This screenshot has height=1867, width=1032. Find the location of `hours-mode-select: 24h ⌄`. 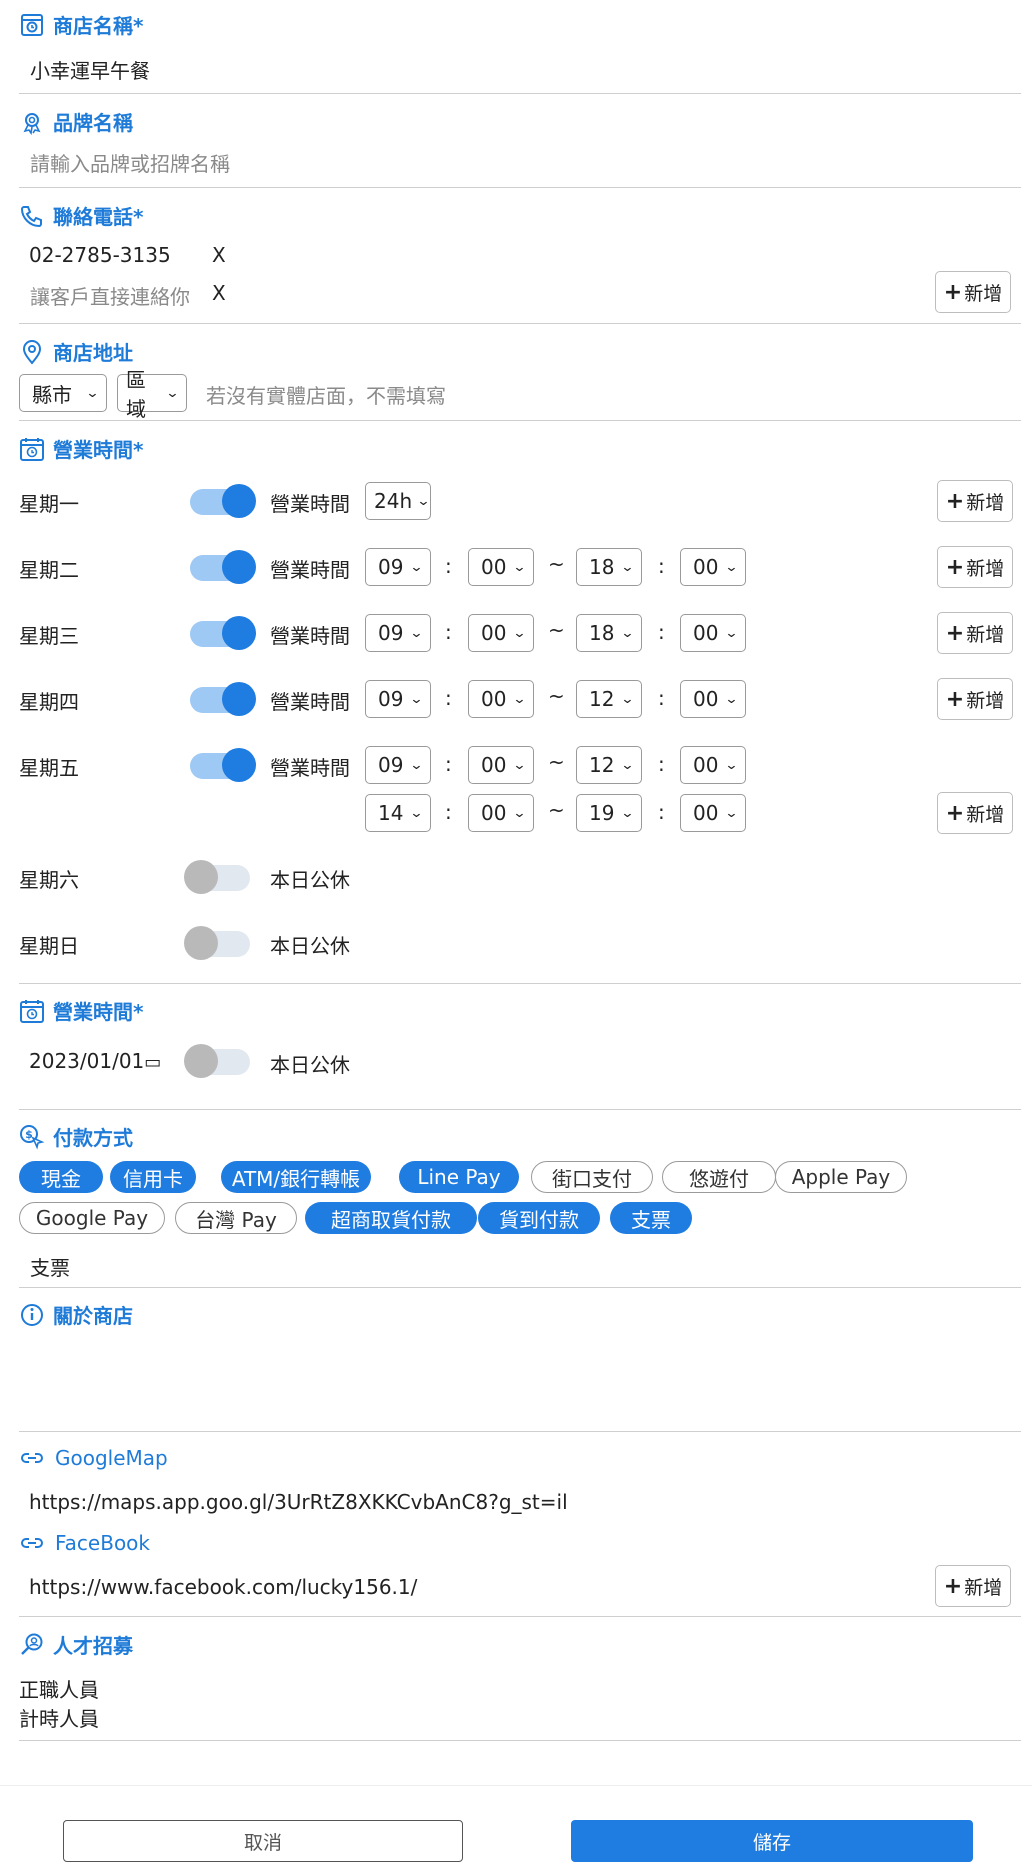

hours-mode-select: 24h ⌄ is located at coordinates (398, 501).